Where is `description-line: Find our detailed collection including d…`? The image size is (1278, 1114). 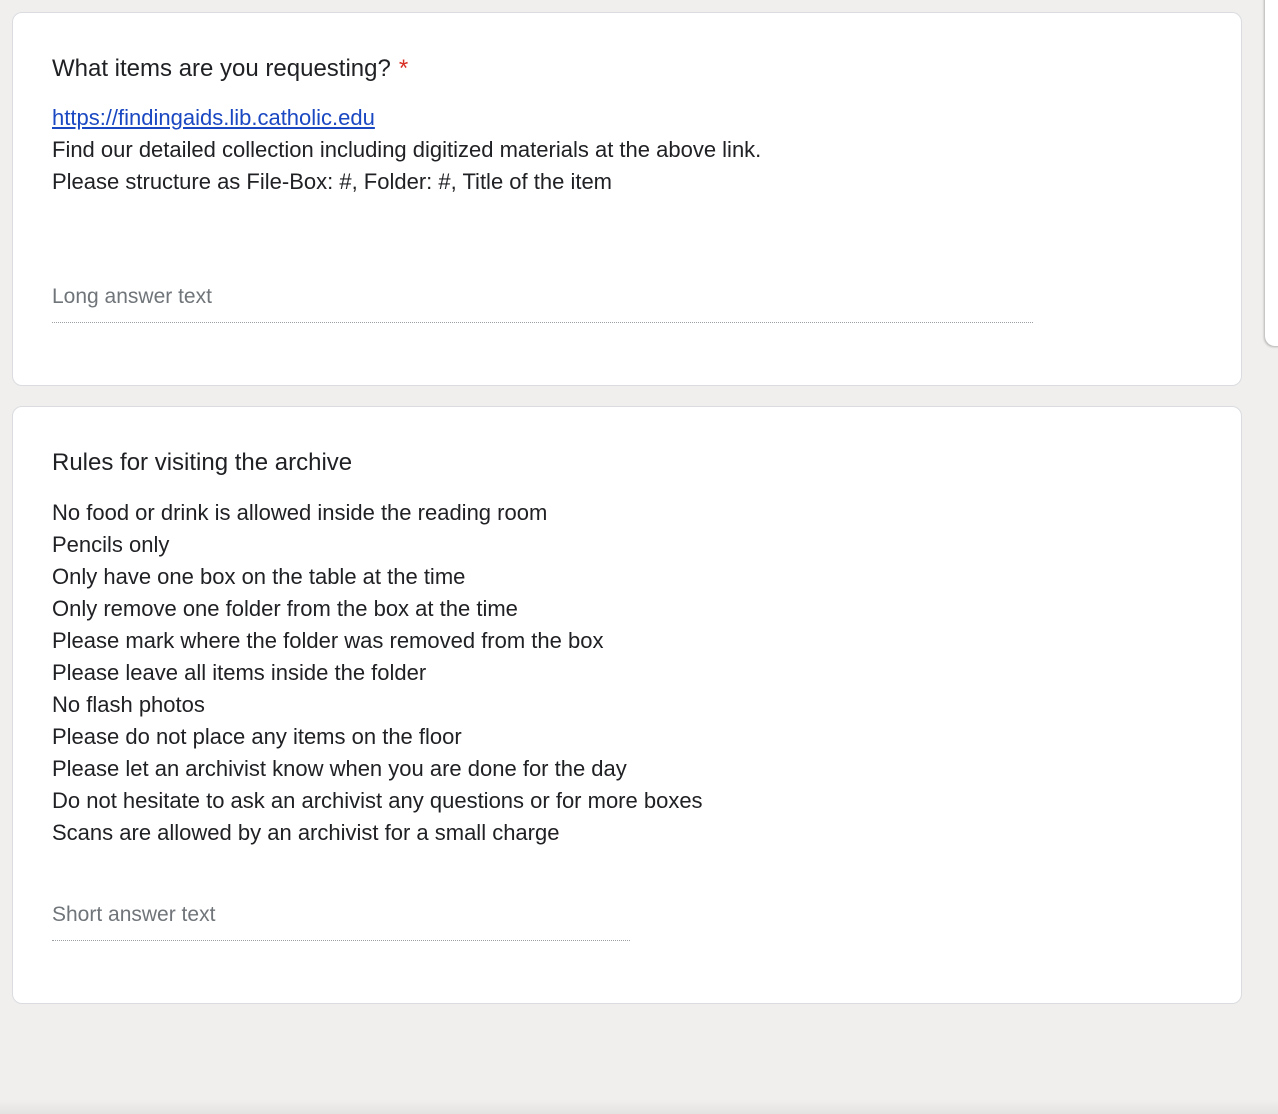 description-line: Find our detailed collection including d… is located at coordinates (407, 149).